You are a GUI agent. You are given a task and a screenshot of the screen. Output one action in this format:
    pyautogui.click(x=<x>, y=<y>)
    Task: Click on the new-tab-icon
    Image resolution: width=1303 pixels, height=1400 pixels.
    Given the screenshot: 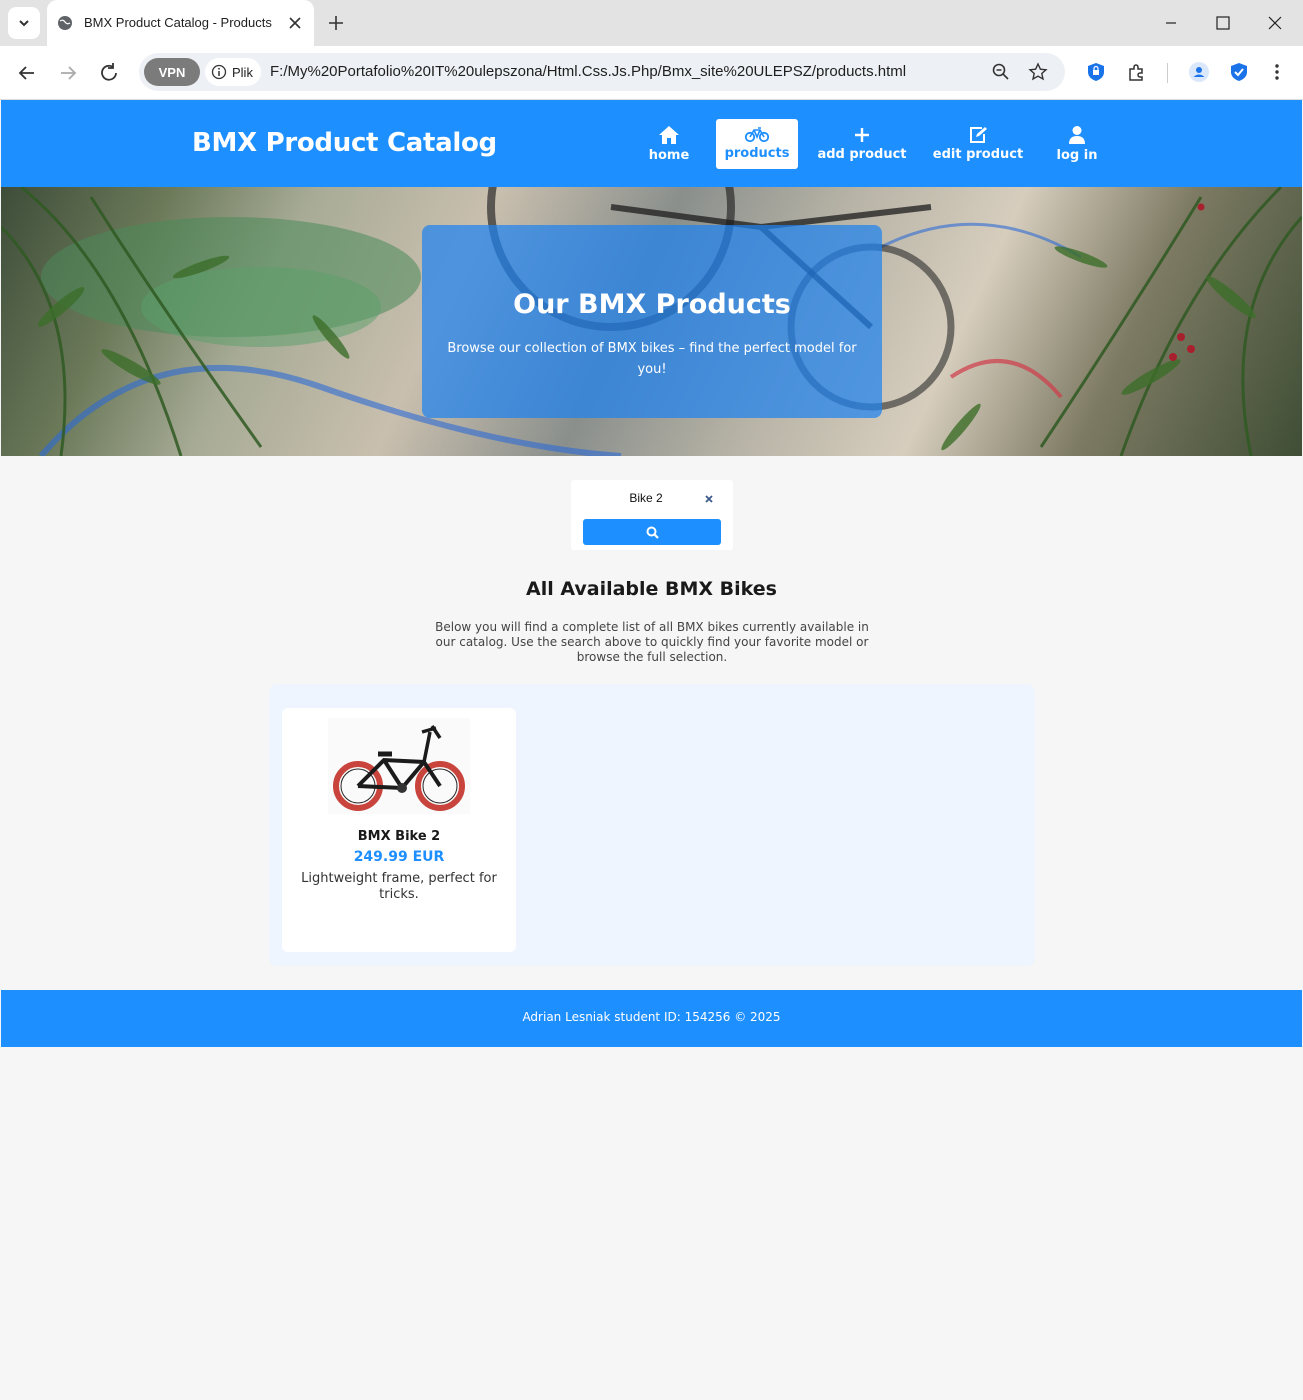 What is the action you would take?
    pyautogui.click(x=336, y=23)
    